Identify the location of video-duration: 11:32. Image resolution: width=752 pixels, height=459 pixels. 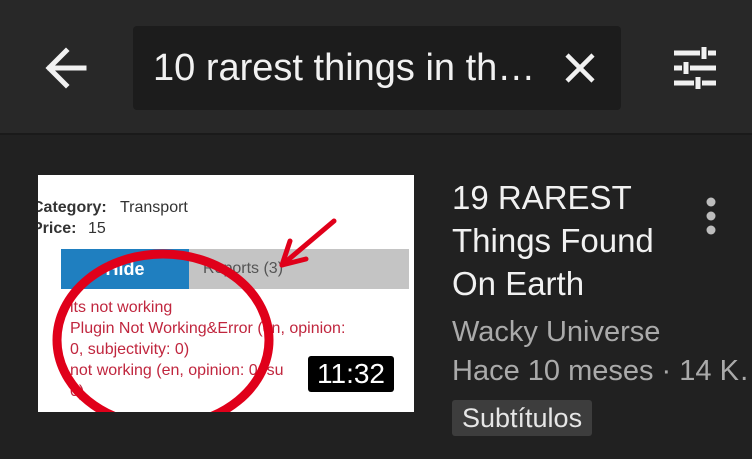
(351, 374).